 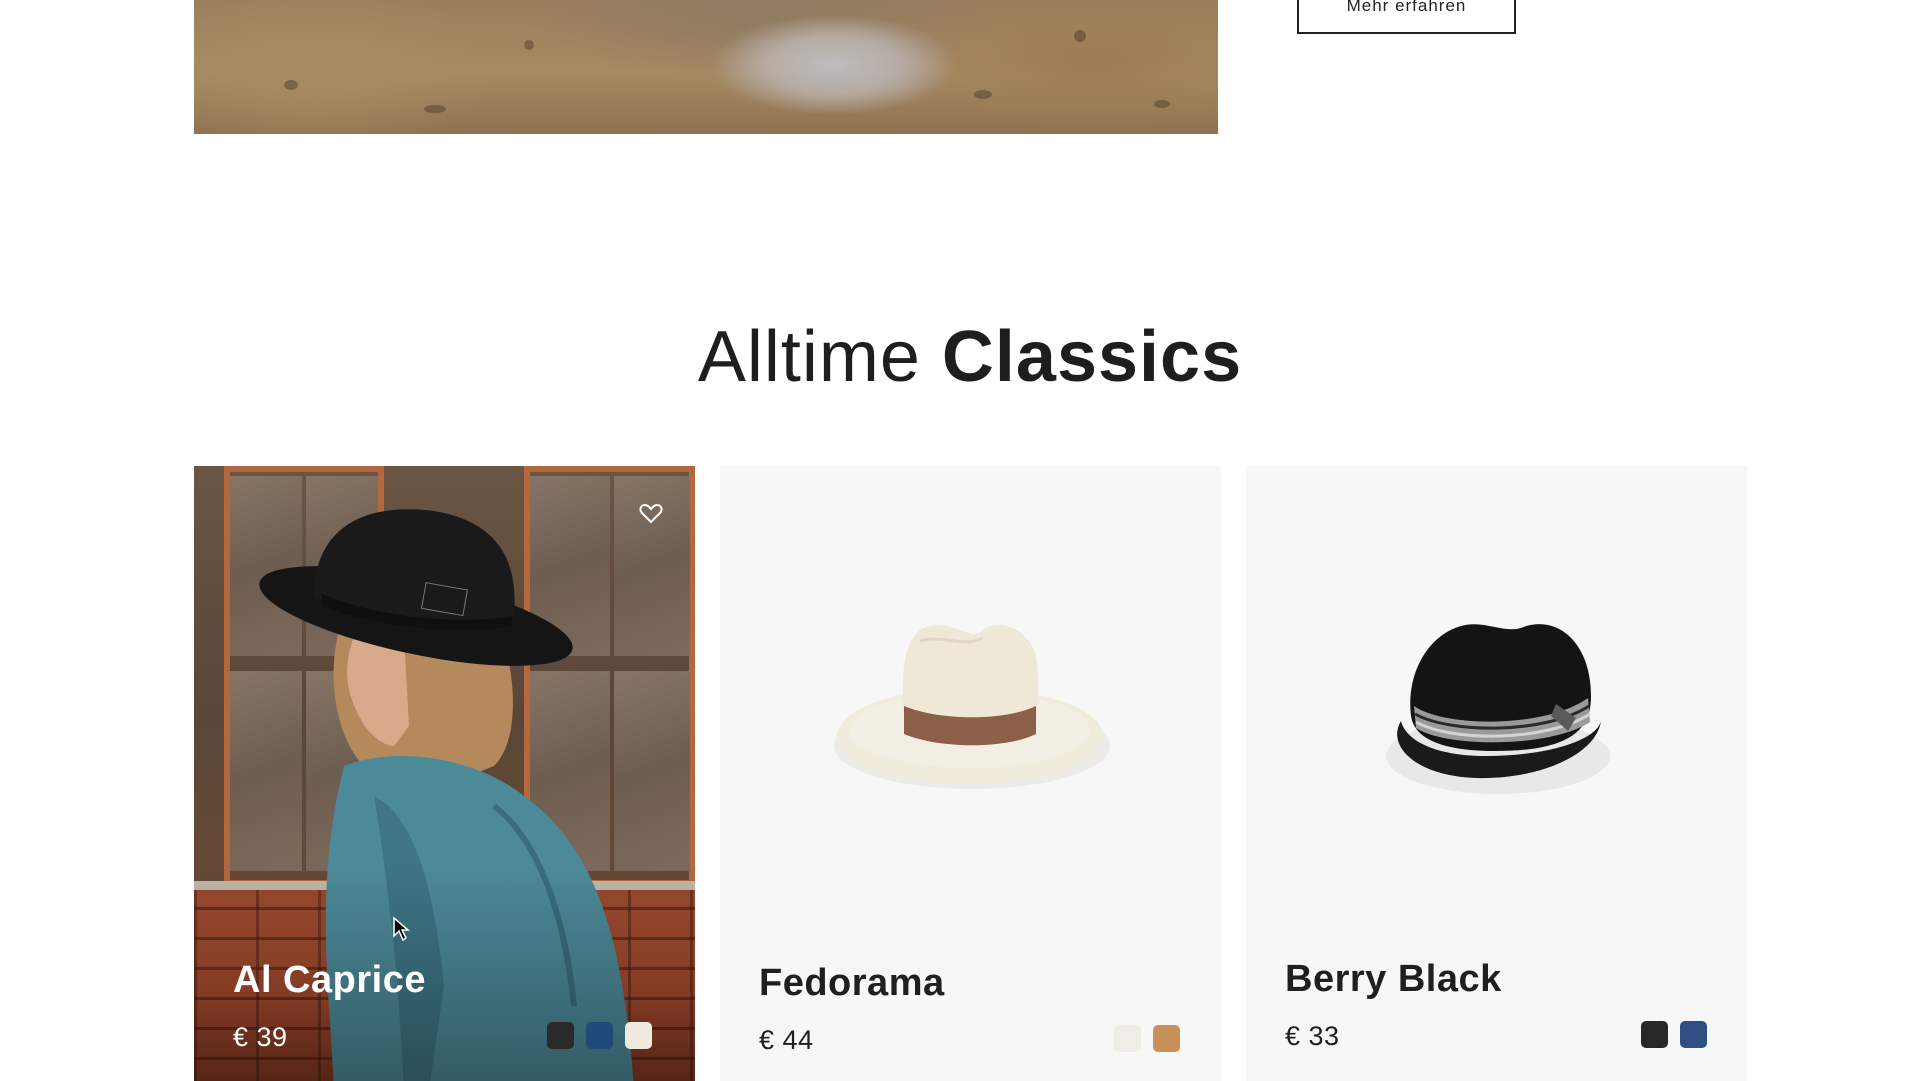 What do you see at coordinates (852, 983) in the screenshot?
I see `product-name: Fedorama` at bounding box center [852, 983].